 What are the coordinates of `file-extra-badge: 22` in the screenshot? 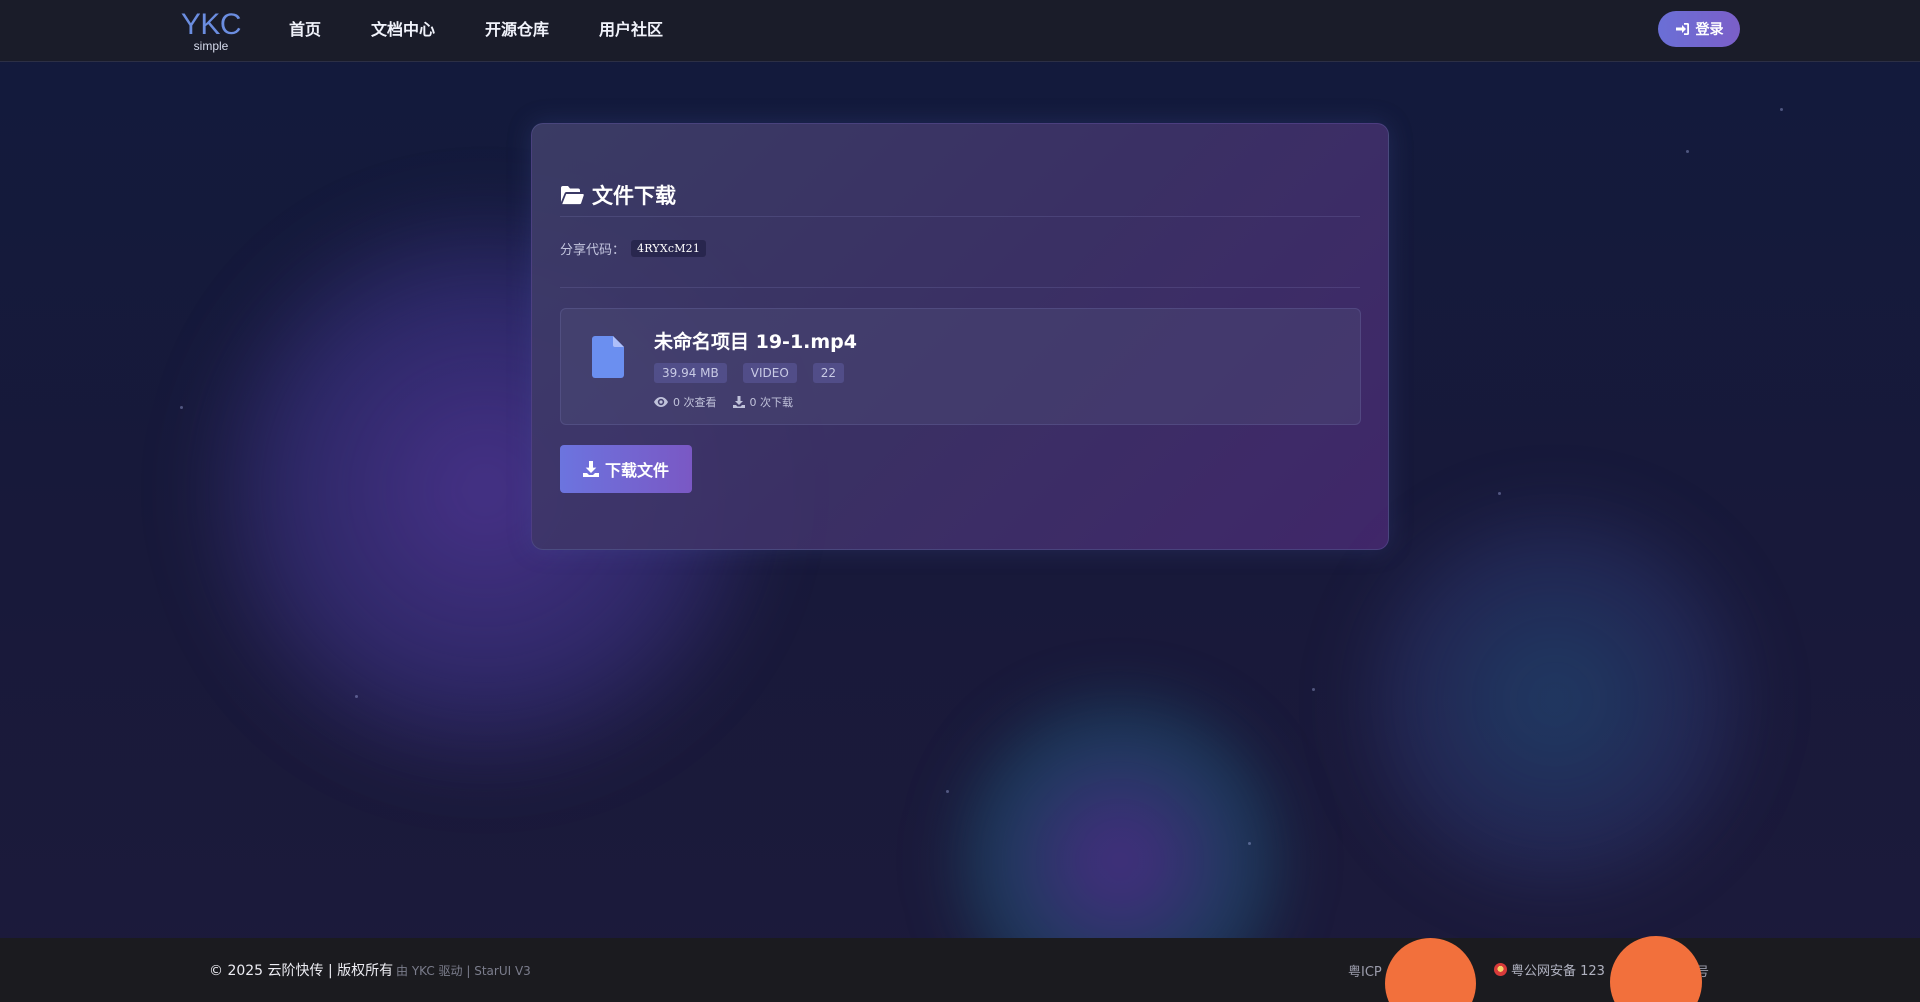 It's located at (828, 373).